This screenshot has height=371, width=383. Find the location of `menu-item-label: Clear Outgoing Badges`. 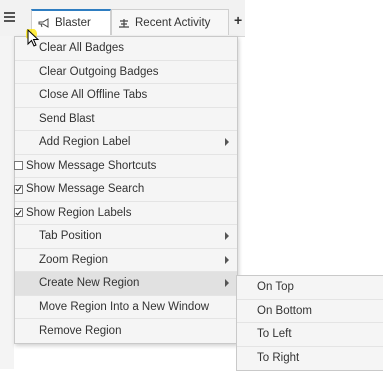

menu-item-label: Clear Outgoing Badges is located at coordinates (99, 71).